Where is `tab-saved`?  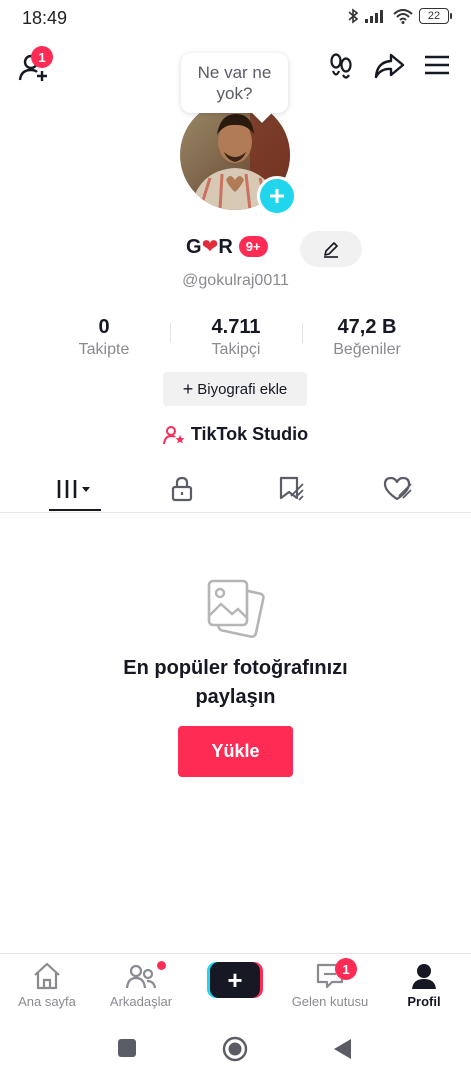 tab-saved is located at coordinates (290, 489).